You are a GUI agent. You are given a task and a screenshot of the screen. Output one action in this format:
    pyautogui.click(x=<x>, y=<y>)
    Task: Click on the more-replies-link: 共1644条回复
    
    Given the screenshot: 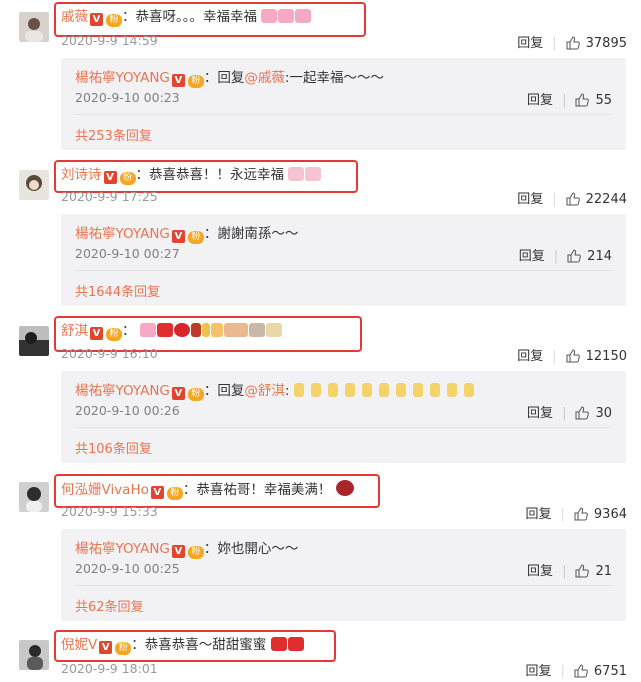 What is the action you would take?
    pyautogui.click(x=117, y=290)
    